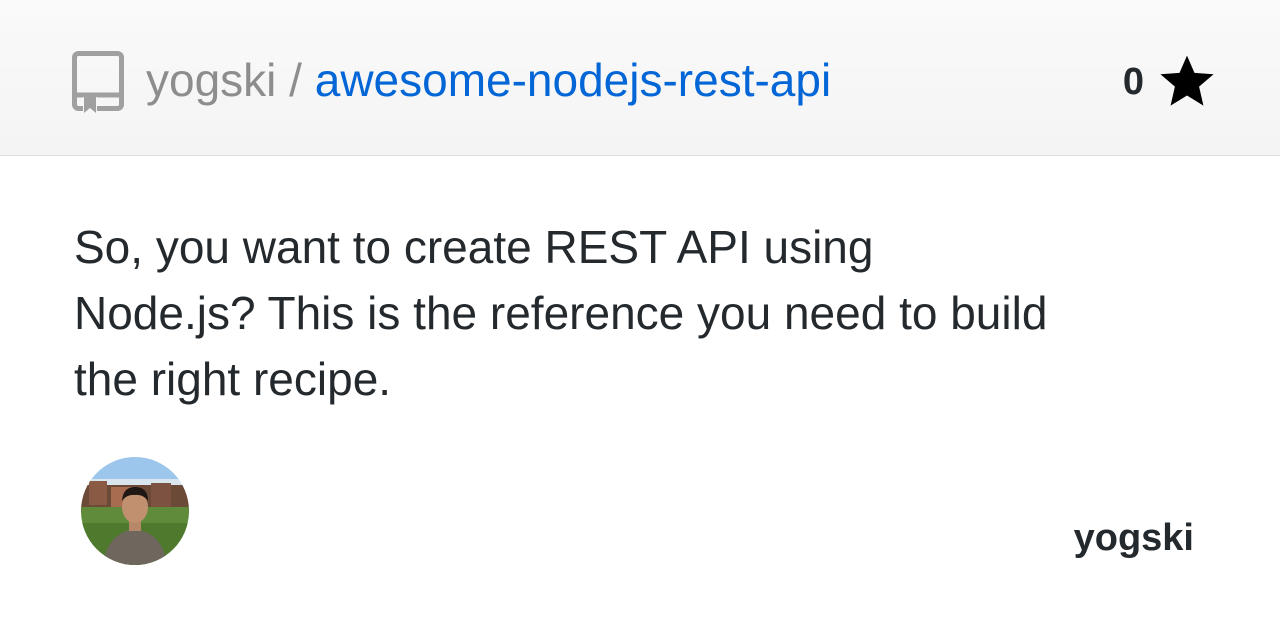 This screenshot has height=640, width=1280. I want to click on repo-title: yogski / awesome-nodejs-rest-api, so click(488, 80).